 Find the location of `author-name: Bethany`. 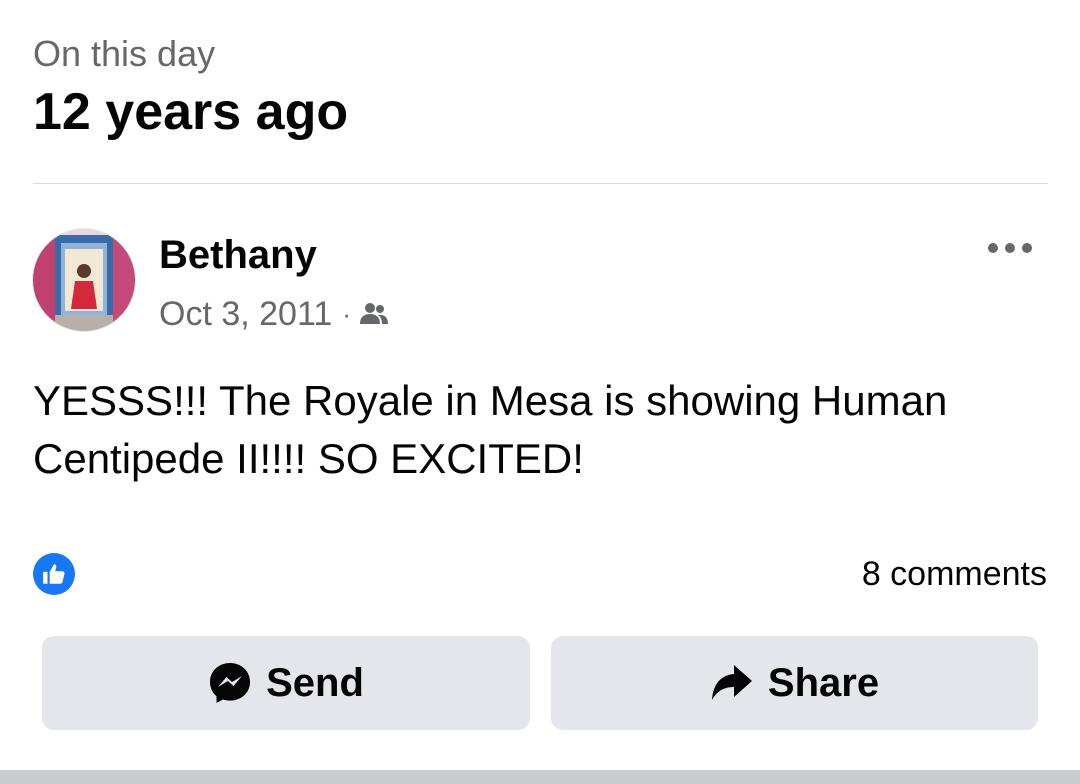

author-name: Bethany is located at coordinates (238, 255).